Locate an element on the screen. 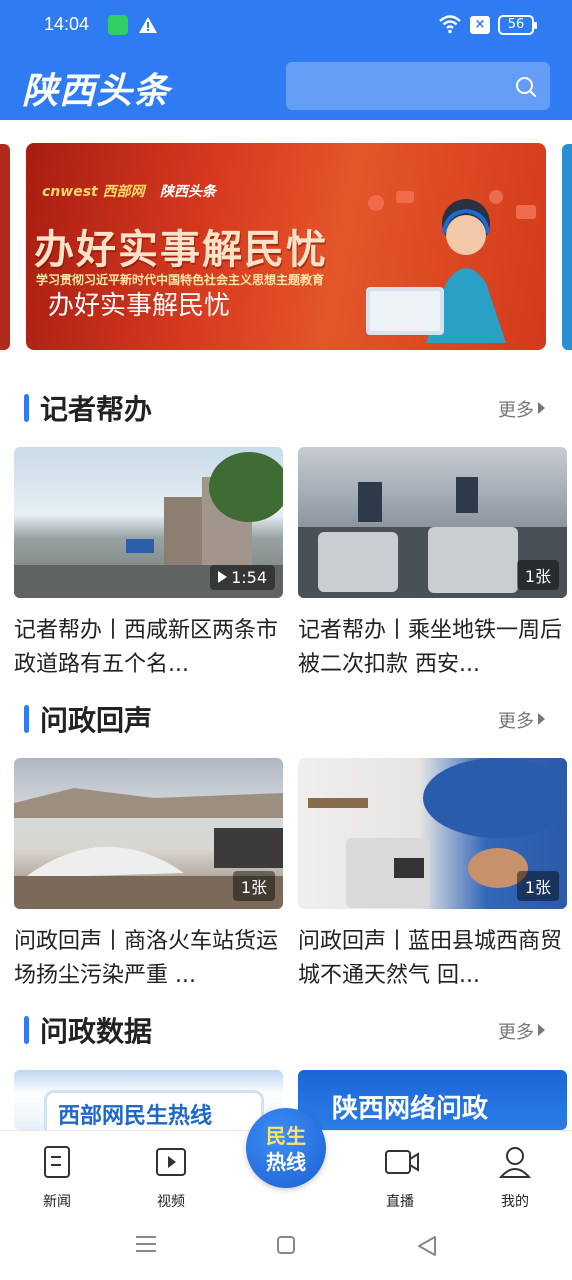 This screenshot has height=1280, width=572. menu-icon is located at coordinates (146, 1244).